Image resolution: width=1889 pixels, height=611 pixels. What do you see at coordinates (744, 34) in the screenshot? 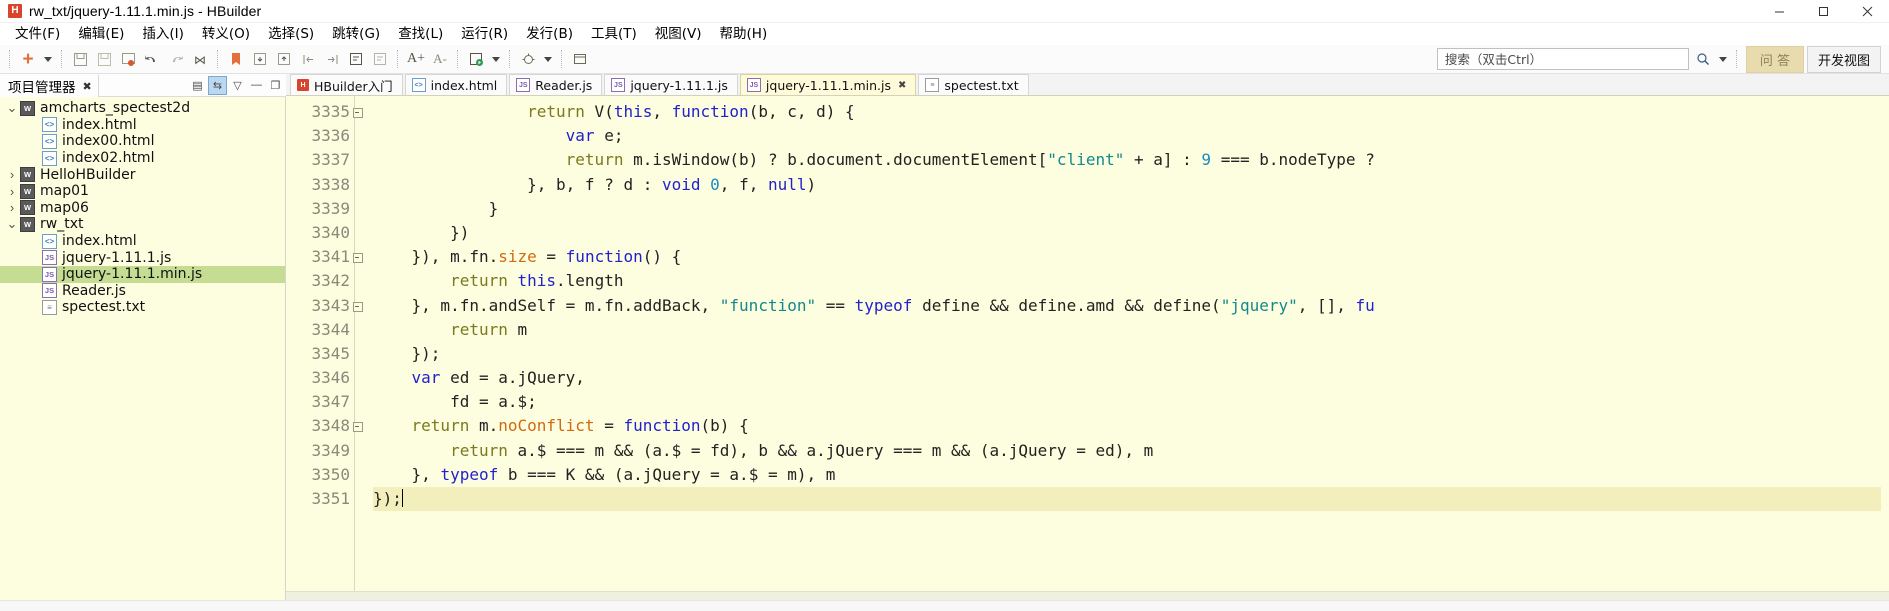
I see `menu-help: 帮助(H)` at bounding box center [744, 34].